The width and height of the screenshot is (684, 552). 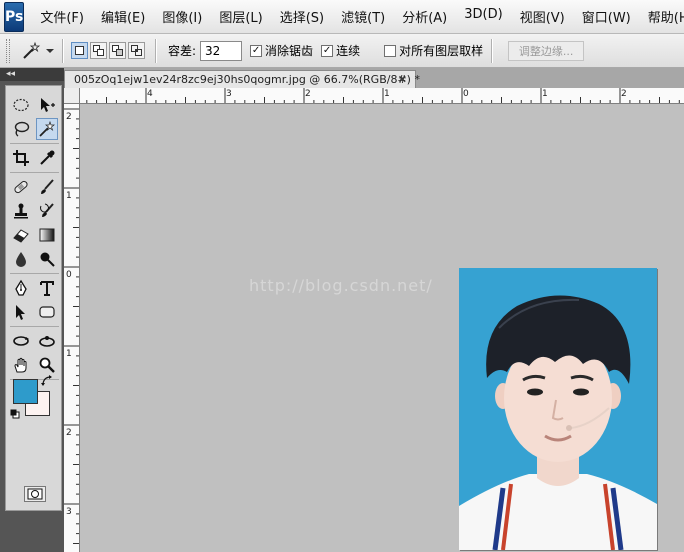 What do you see at coordinates (21, 312) in the screenshot?
I see `path-selection-tool` at bounding box center [21, 312].